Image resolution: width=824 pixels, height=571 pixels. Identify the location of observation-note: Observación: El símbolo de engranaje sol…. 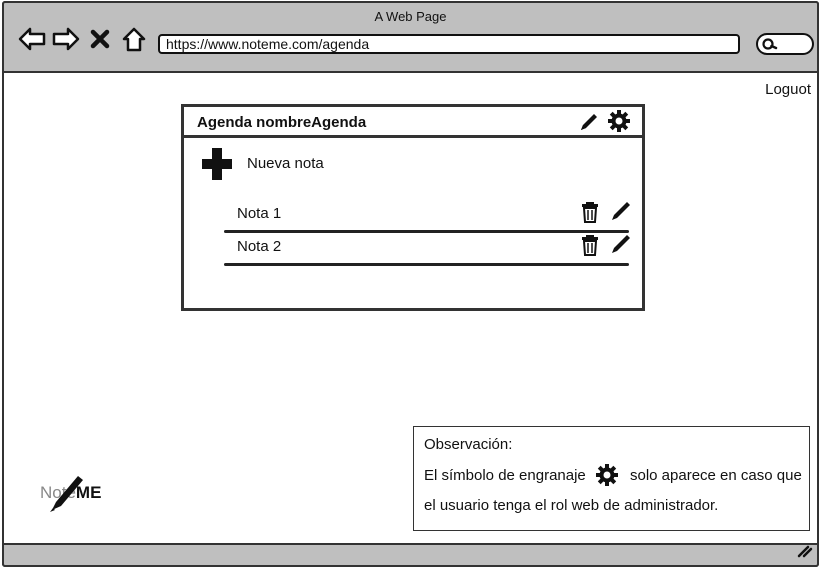
(611, 478).